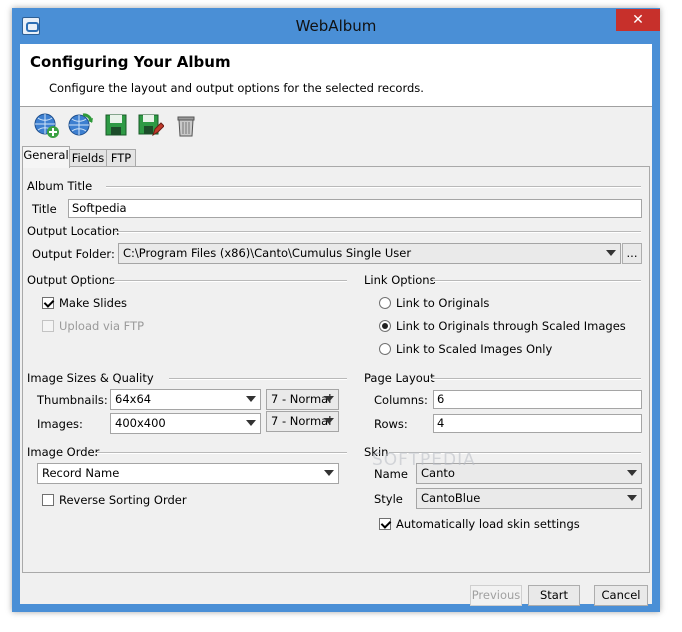  What do you see at coordinates (451, 498) in the screenshot?
I see `skin-style-value: CantoBlue` at bounding box center [451, 498].